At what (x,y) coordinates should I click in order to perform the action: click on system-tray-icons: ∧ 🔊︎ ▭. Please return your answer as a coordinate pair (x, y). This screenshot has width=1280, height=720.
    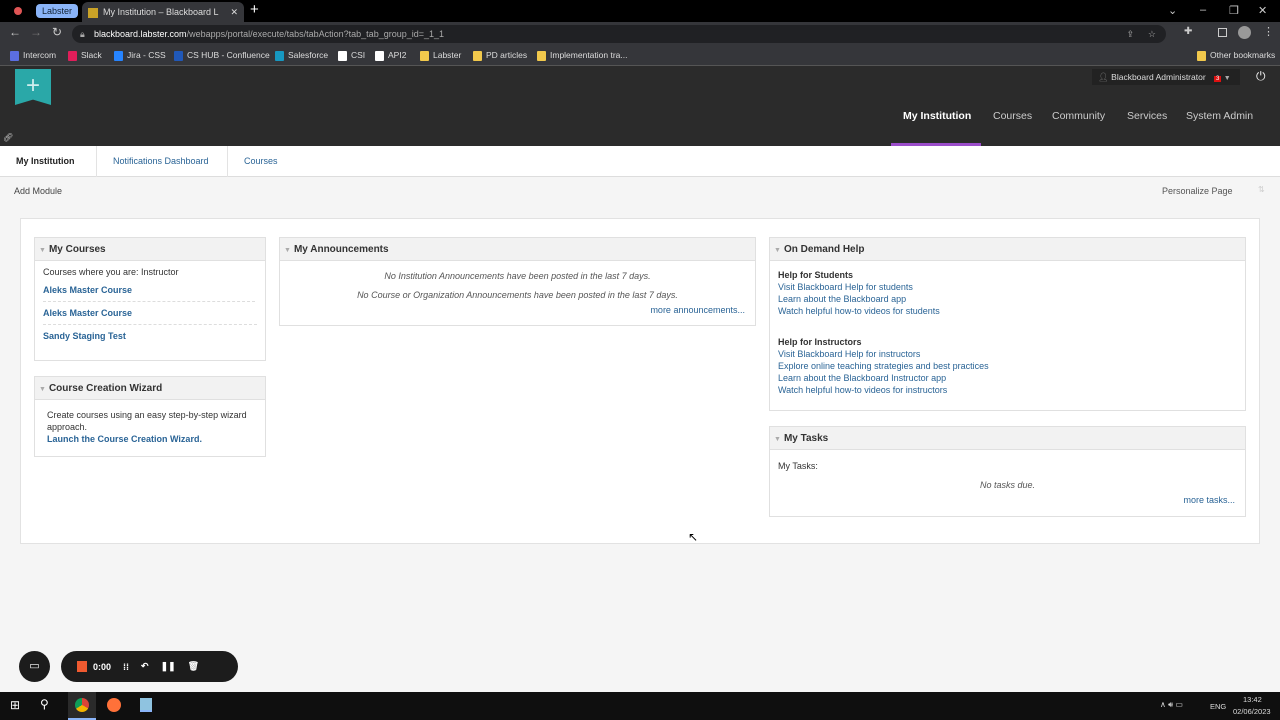
    Looking at the image, I should click on (1171, 705).